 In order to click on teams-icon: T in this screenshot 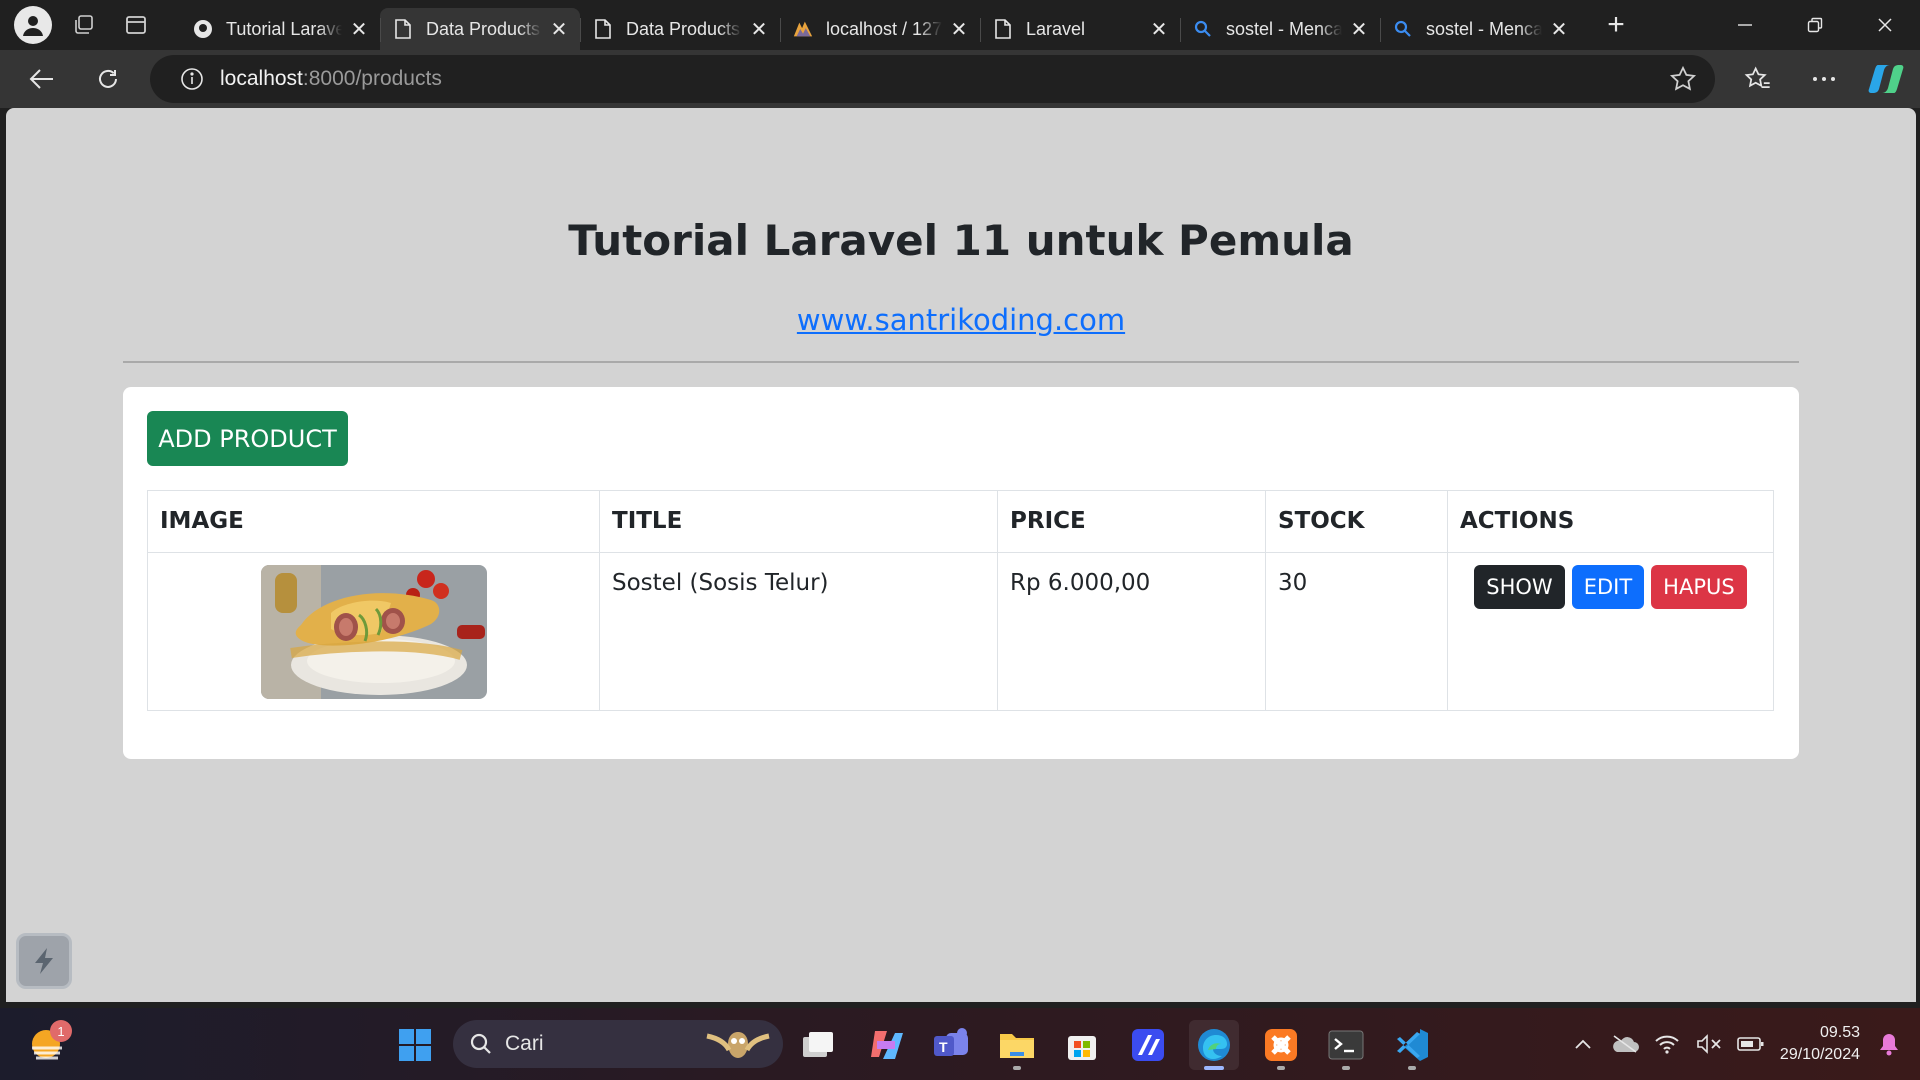, I will do `click(951, 1045)`.